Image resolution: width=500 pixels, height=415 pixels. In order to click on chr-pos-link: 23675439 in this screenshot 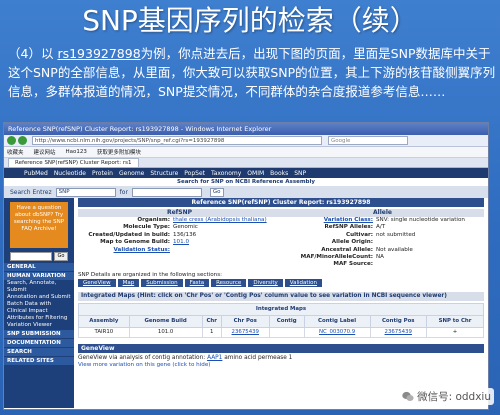, I will do `click(245, 332)`.